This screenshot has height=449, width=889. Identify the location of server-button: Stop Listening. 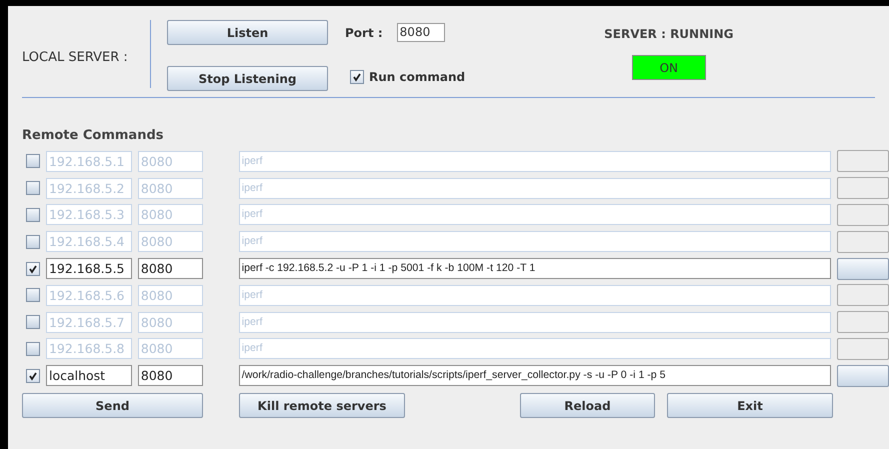
(247, 78).